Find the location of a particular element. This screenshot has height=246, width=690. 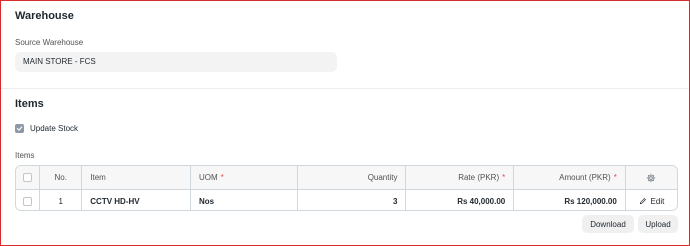

check-icon is located at coordinates (19, 128).